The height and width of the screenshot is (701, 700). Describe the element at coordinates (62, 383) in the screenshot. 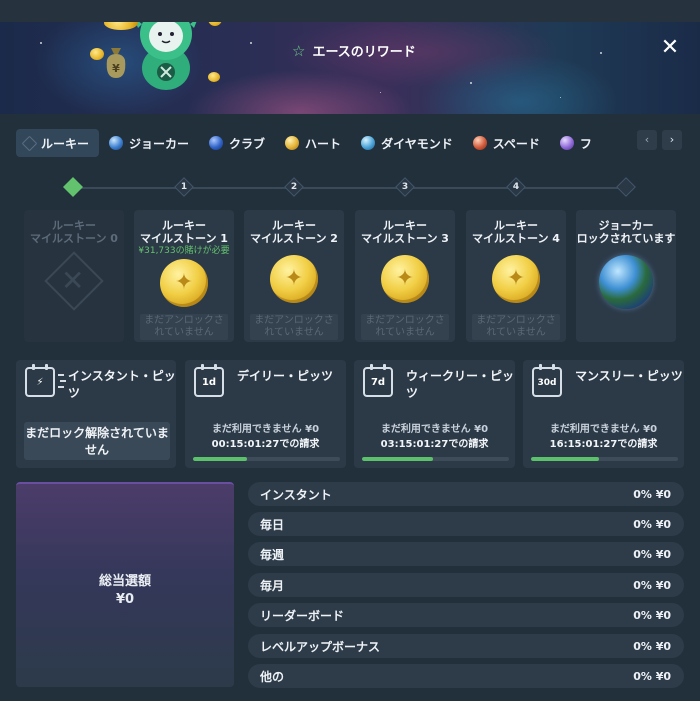

I see `speed-lines-icon` at that location.